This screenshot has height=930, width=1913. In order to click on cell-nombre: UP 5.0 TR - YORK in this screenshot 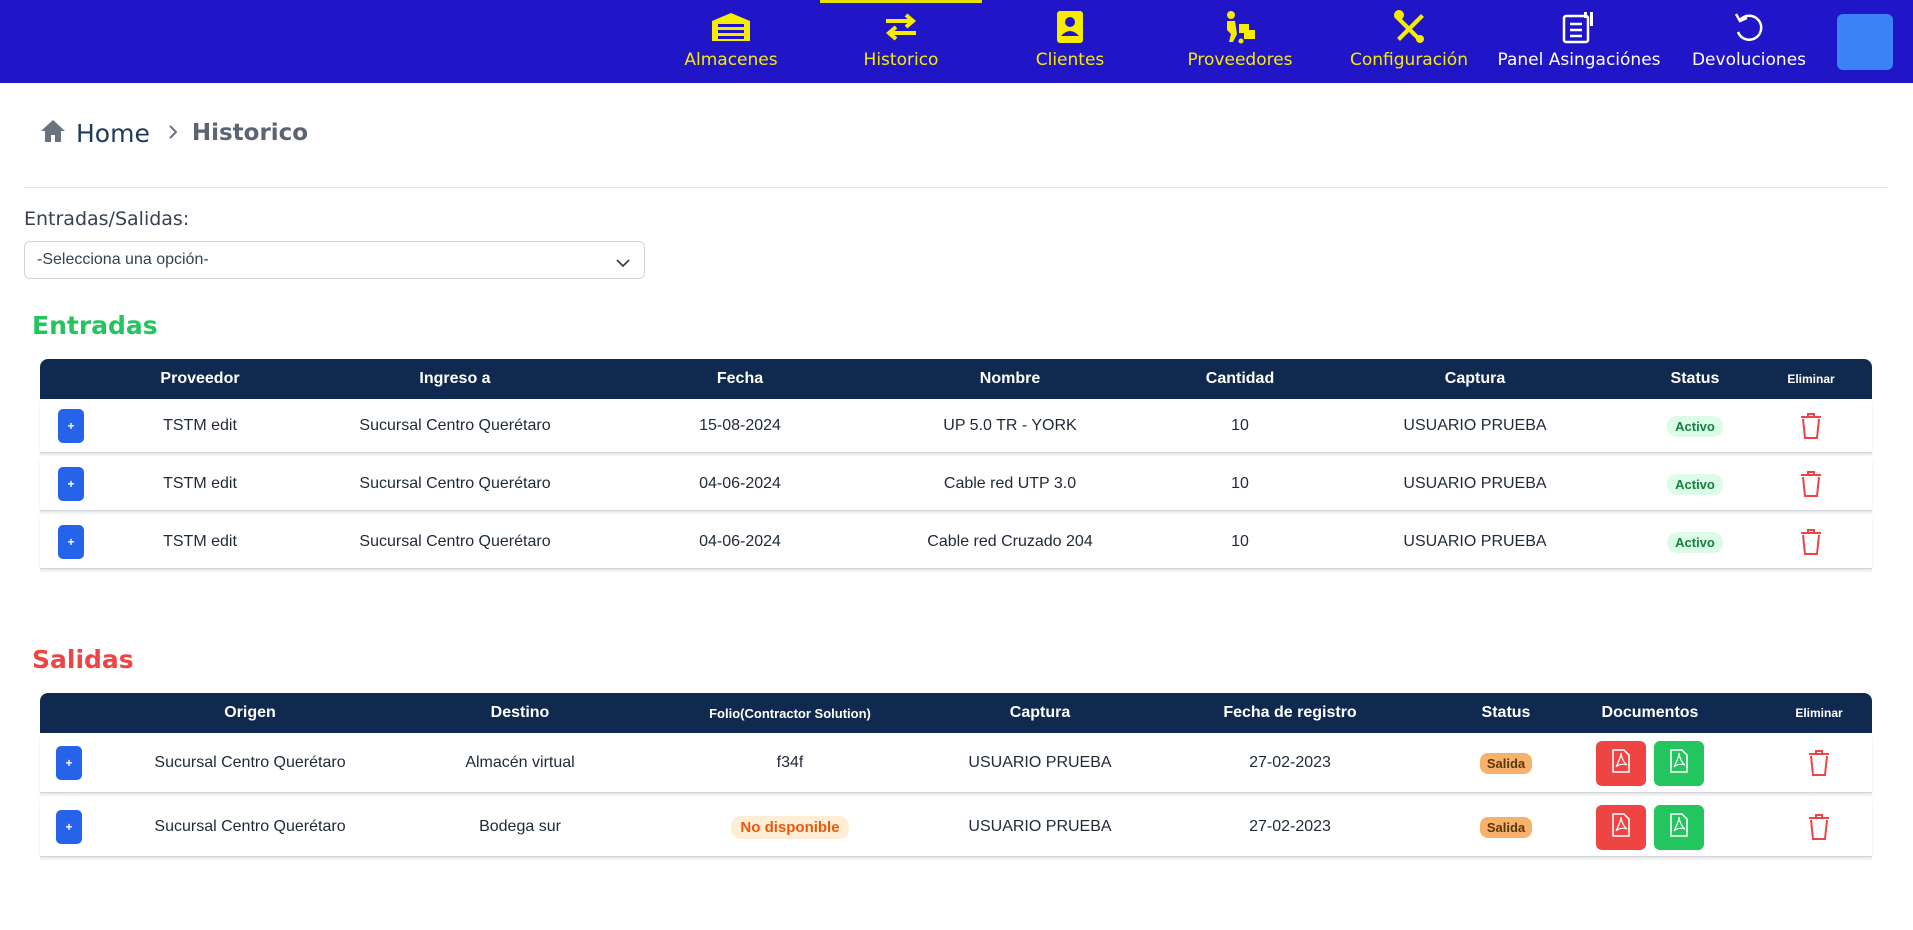, I will do `click(1010, 425)`.